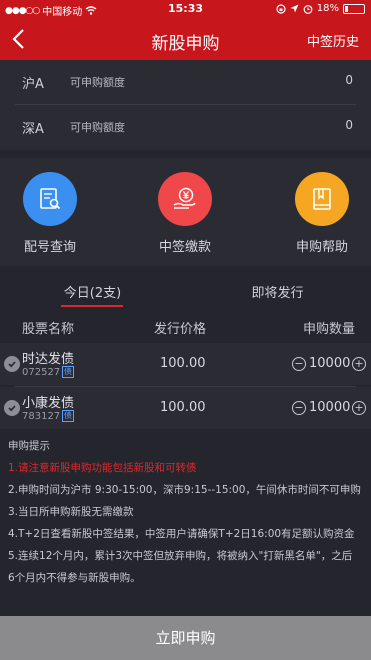 The image size is (371, 660). What do you see at coordinates (41, 416) in the screenshot?
I see `stock-code: 783127` at bounding box center [41, 416].